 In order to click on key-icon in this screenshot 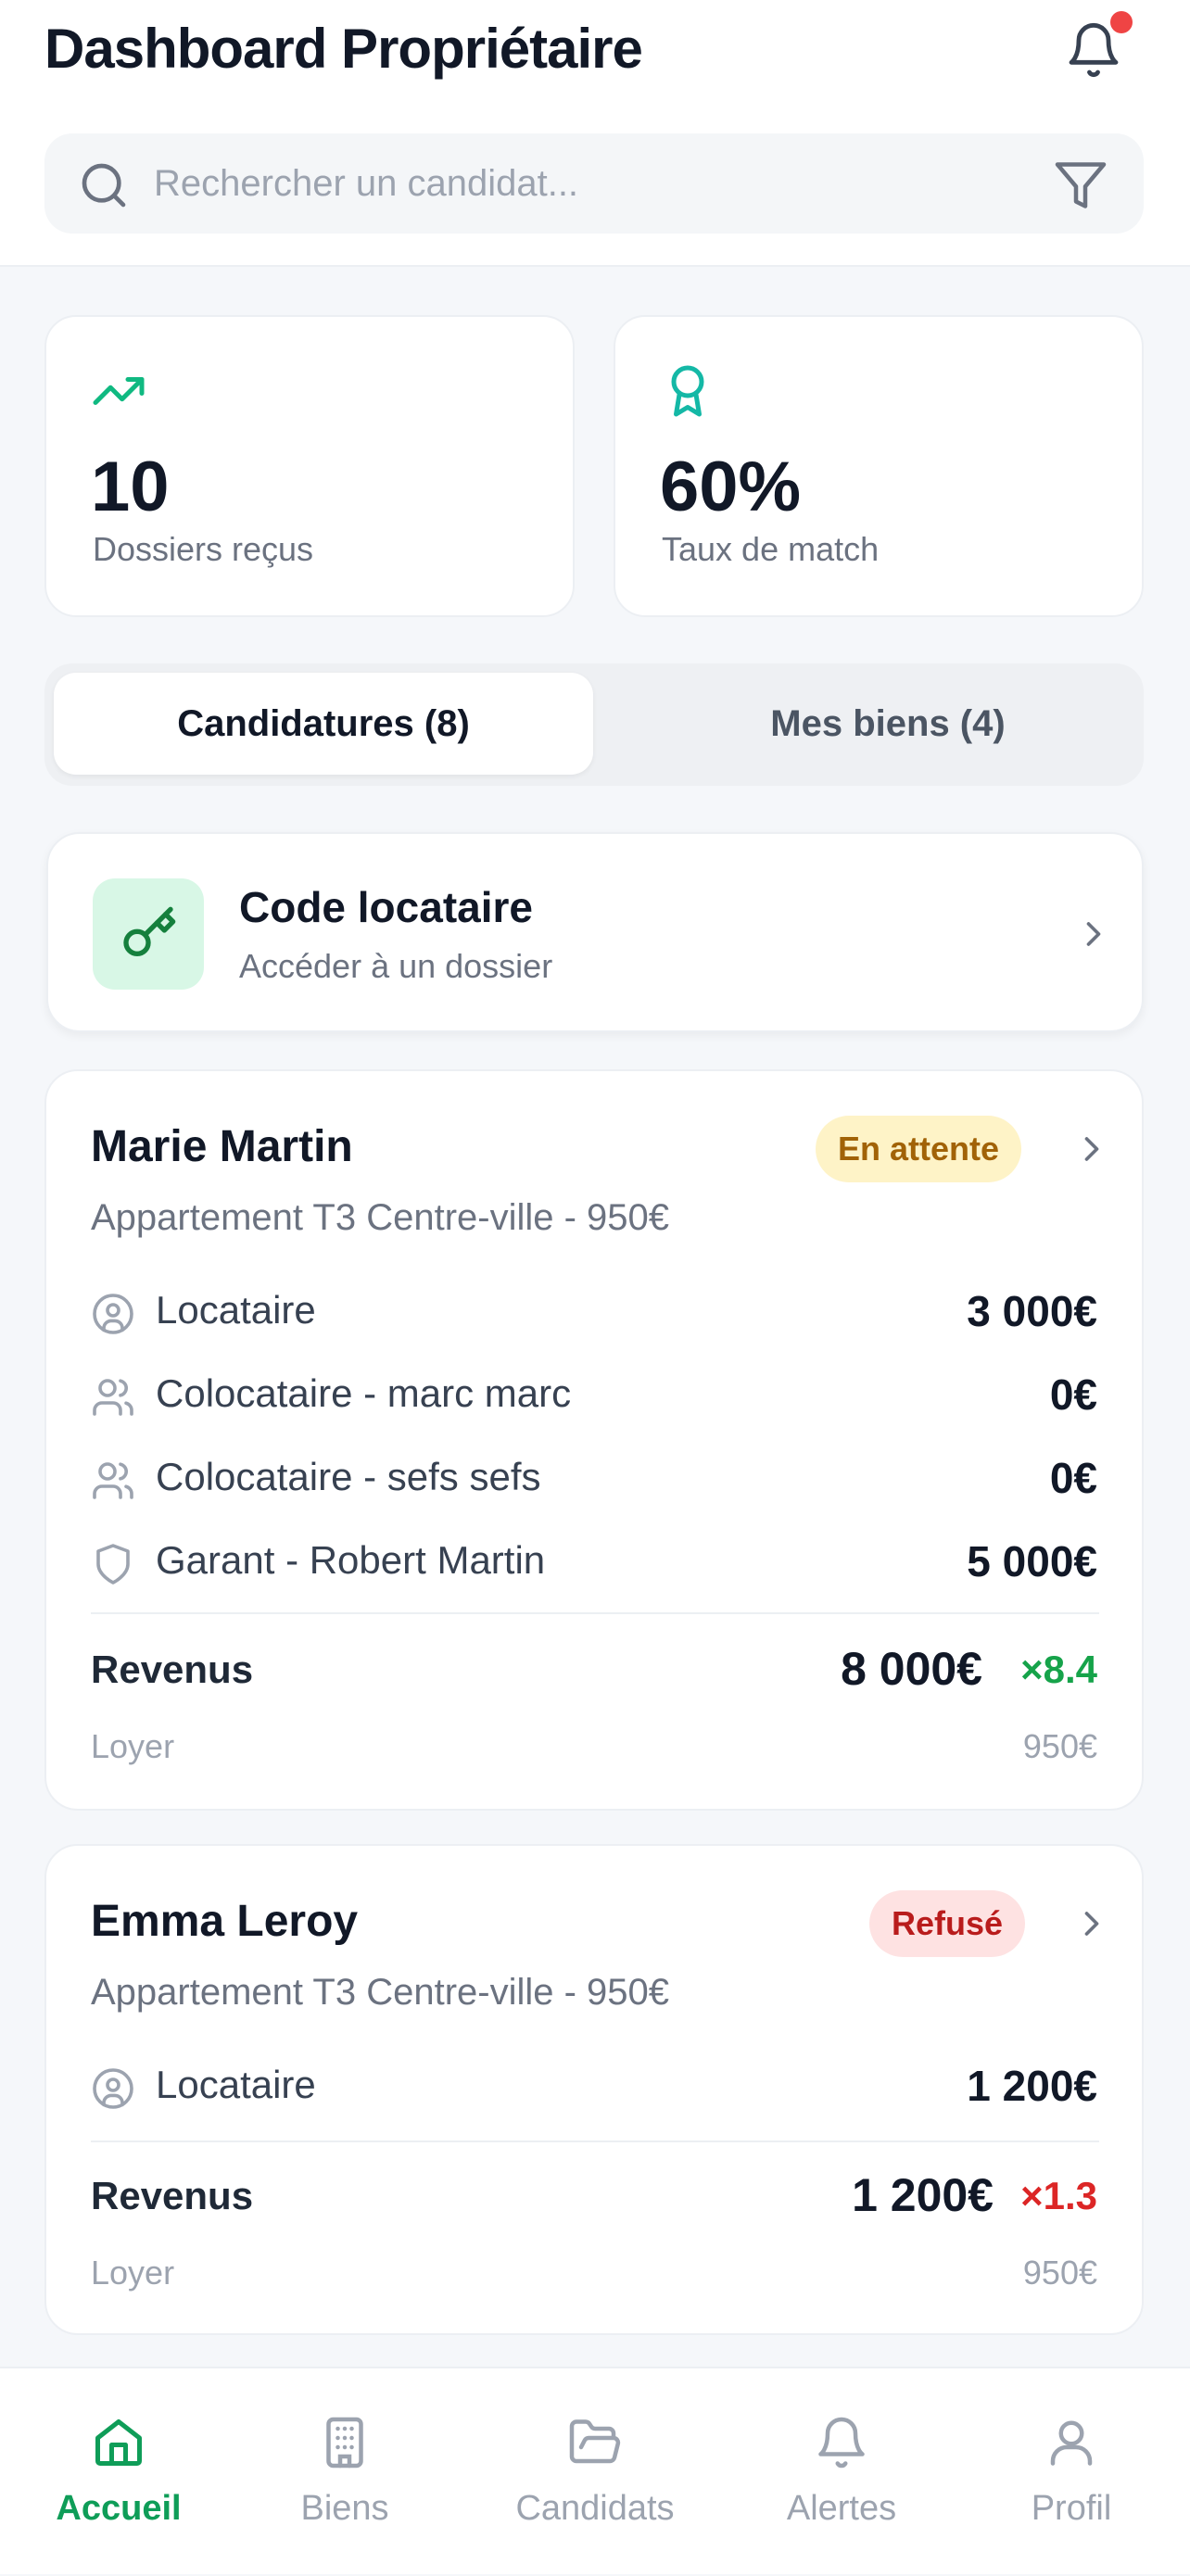, I will do `click(149, 931)`.